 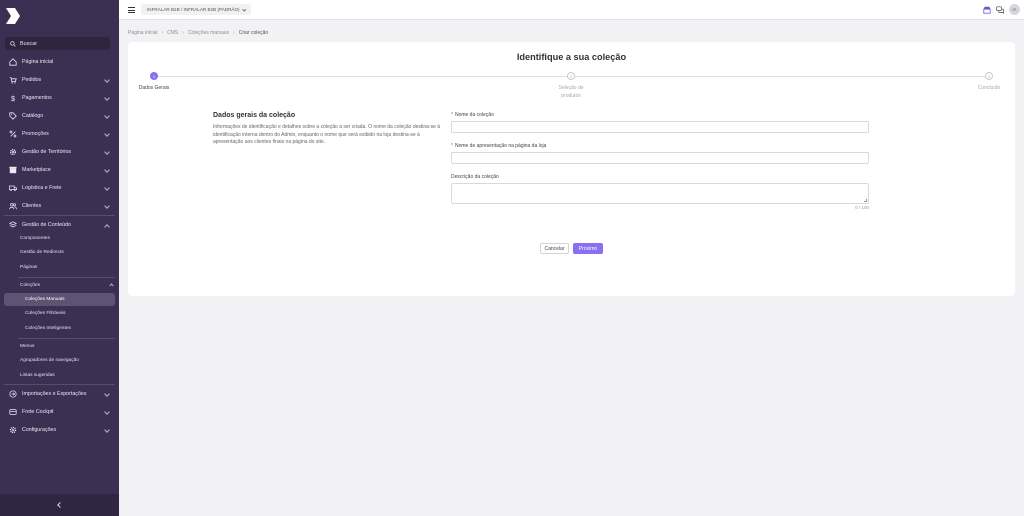 What do you see at coordinates (142, 33) in the screenshot?
I see `breadcrumb-home: Página inicial` at bounding box center [142, 33].